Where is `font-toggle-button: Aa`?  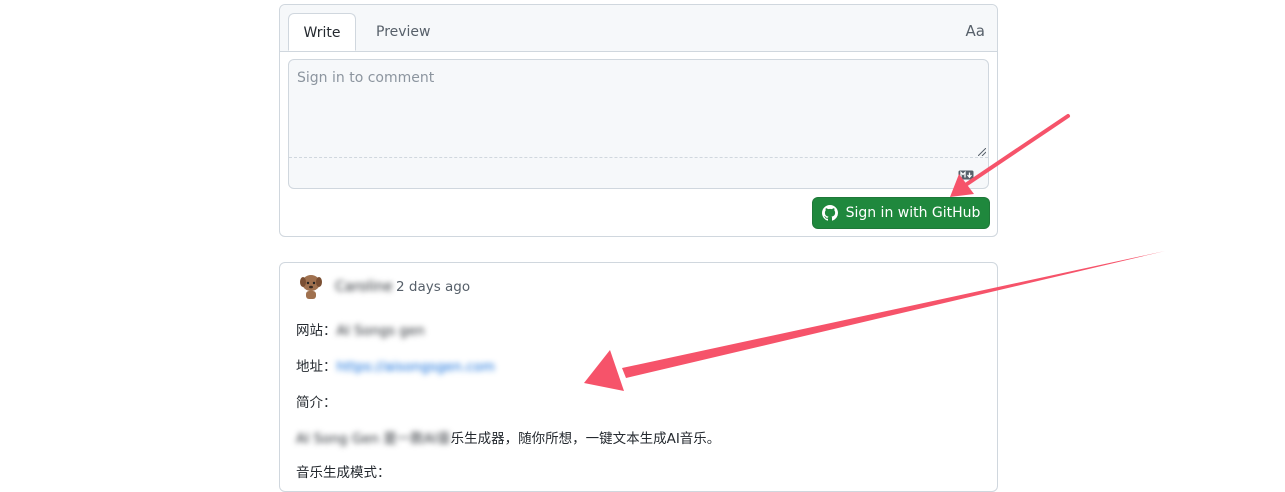 font-toggle-button: Aa is located at coordinates (975, 31).